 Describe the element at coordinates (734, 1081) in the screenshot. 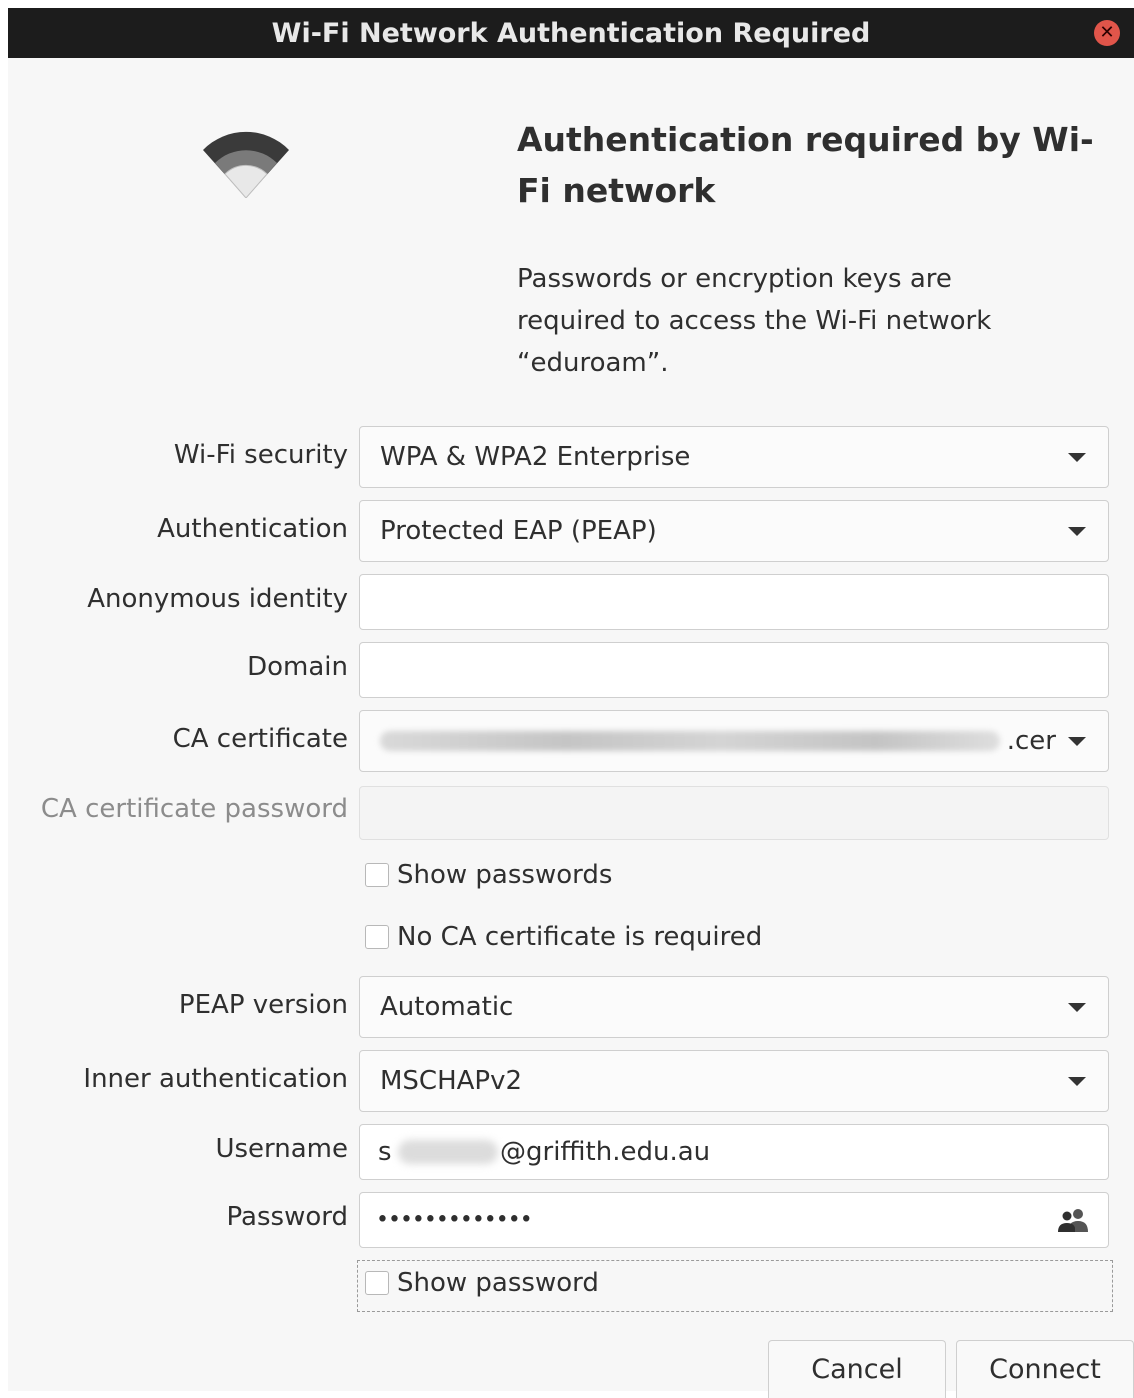

I see `inner-authentication-dropdown: MSCHAPv2` at that location.